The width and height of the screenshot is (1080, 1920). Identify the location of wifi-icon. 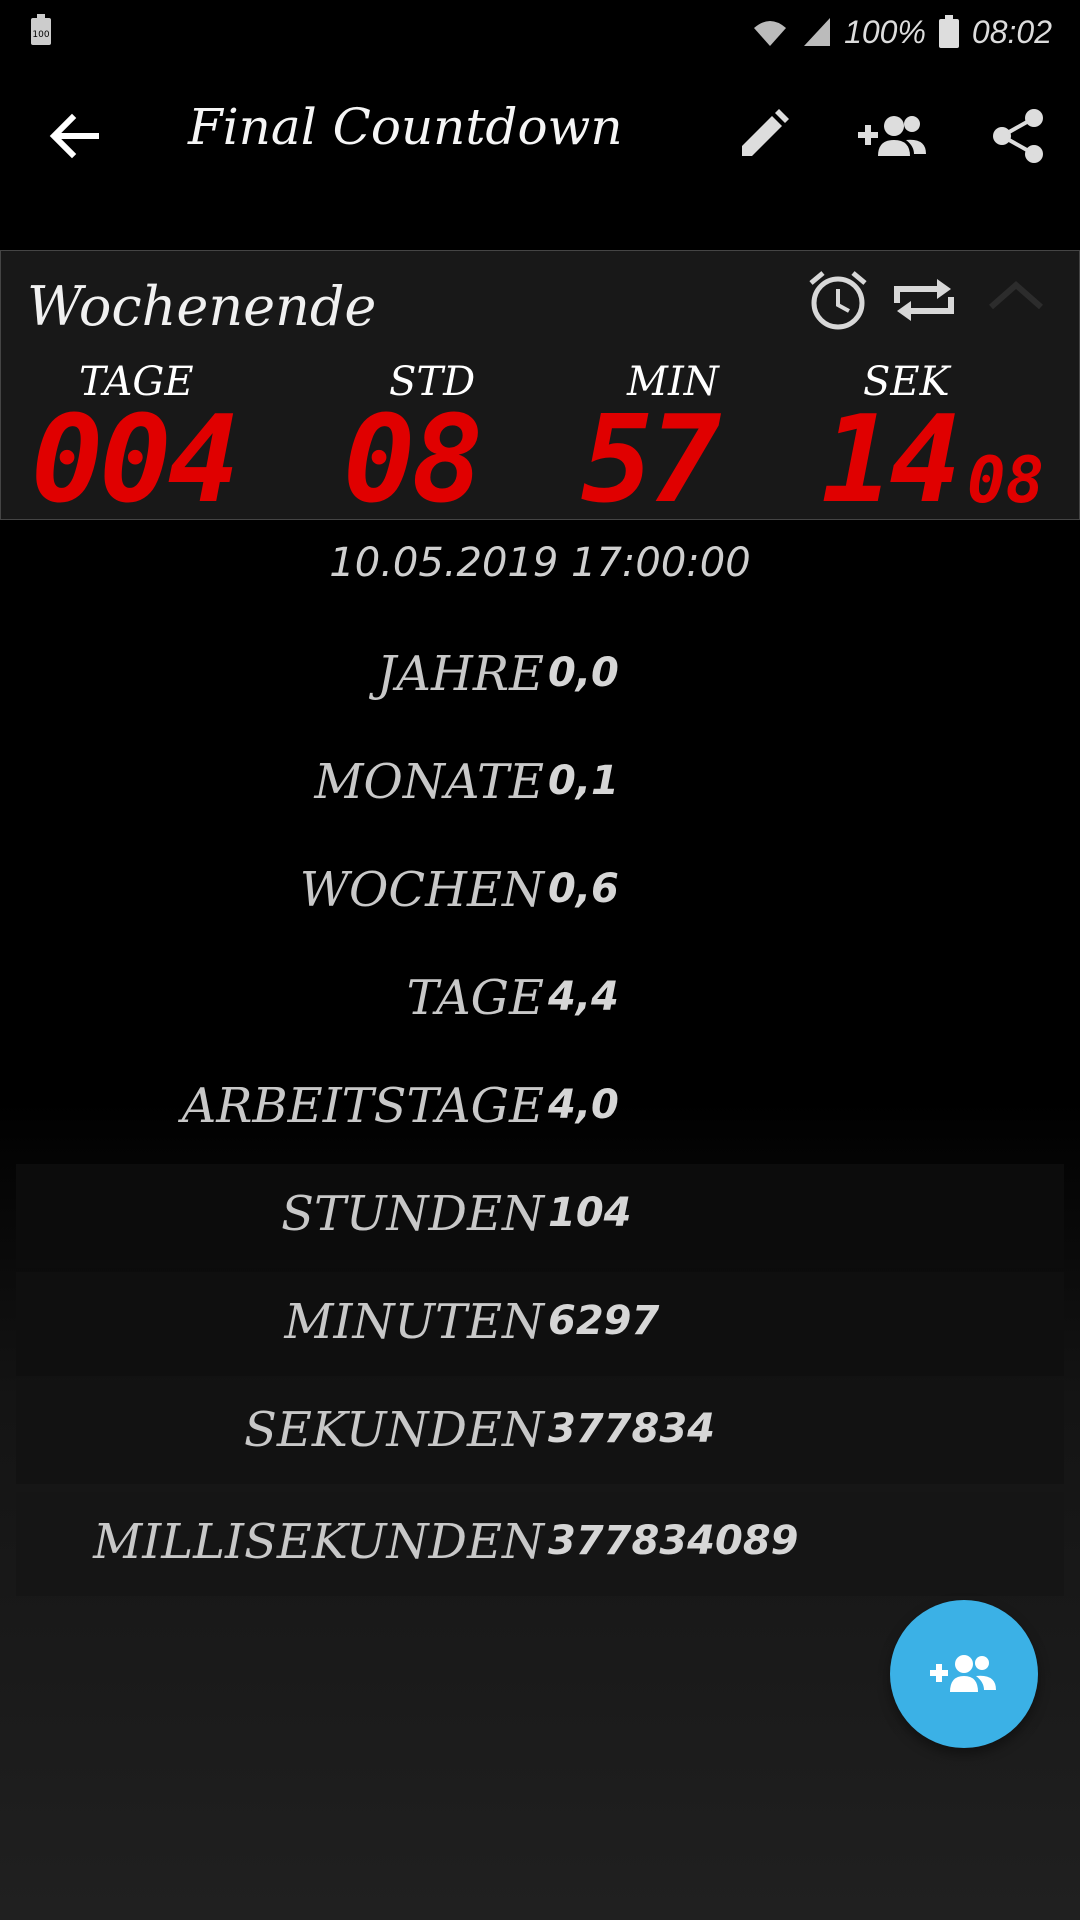
(770, 33).